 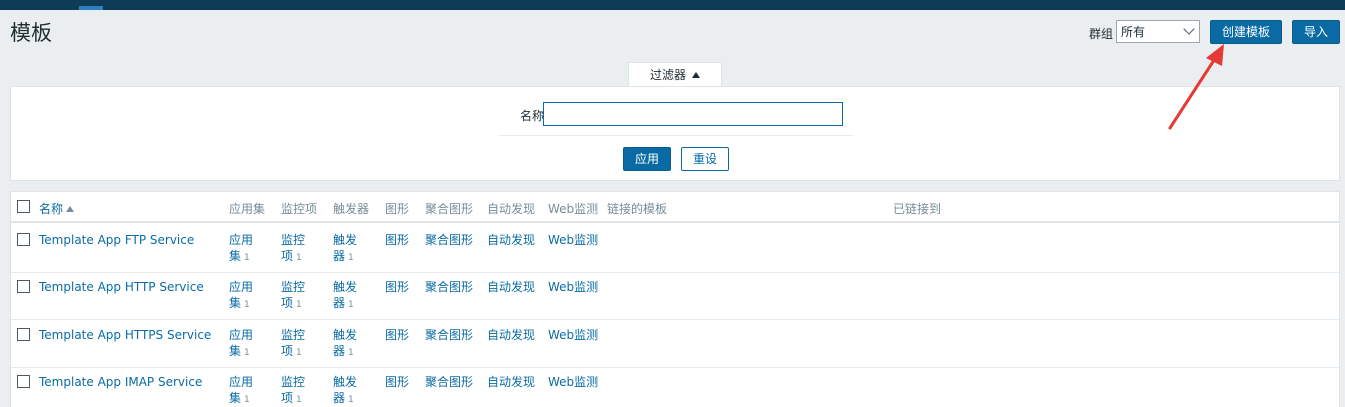 I want to click on top-nav-bar, so click(x=672, y=5).